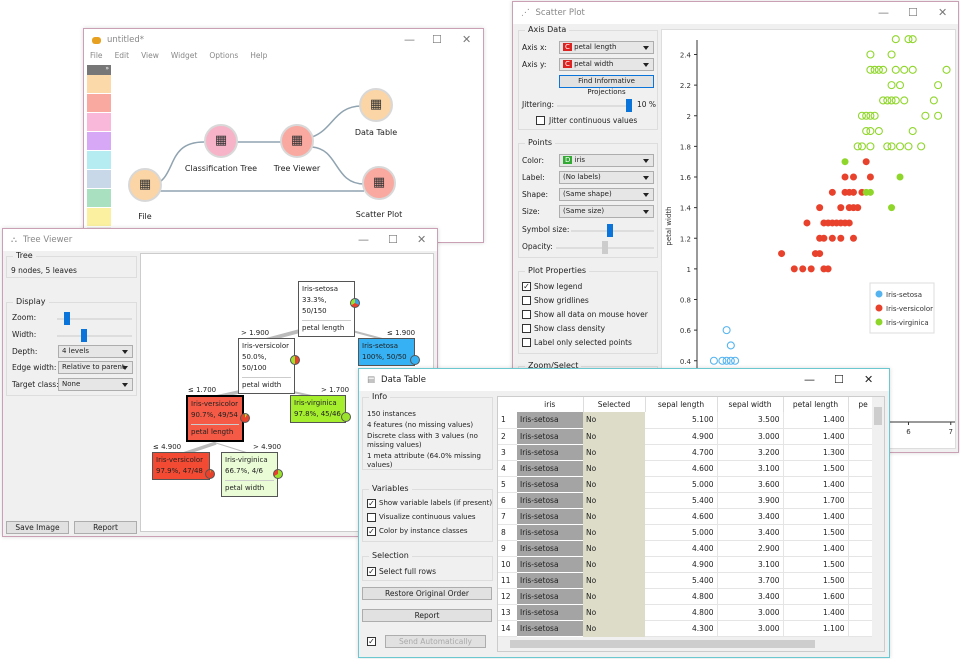  I want to click on checkbox-show-gridlines, so click(526, 300).